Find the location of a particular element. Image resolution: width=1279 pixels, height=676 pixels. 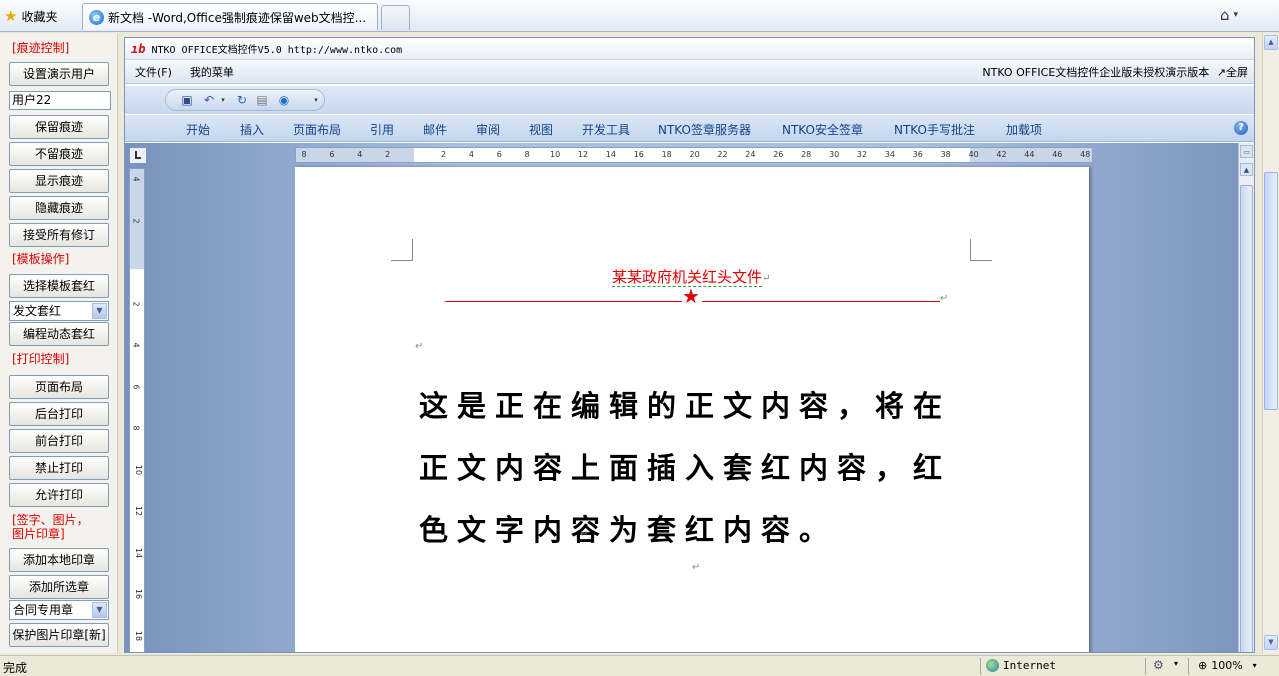

browser-status-bar: 完成 Internet ⚙ ▾ ⊕ 100% ▾ is located at coordinates (639, 665).